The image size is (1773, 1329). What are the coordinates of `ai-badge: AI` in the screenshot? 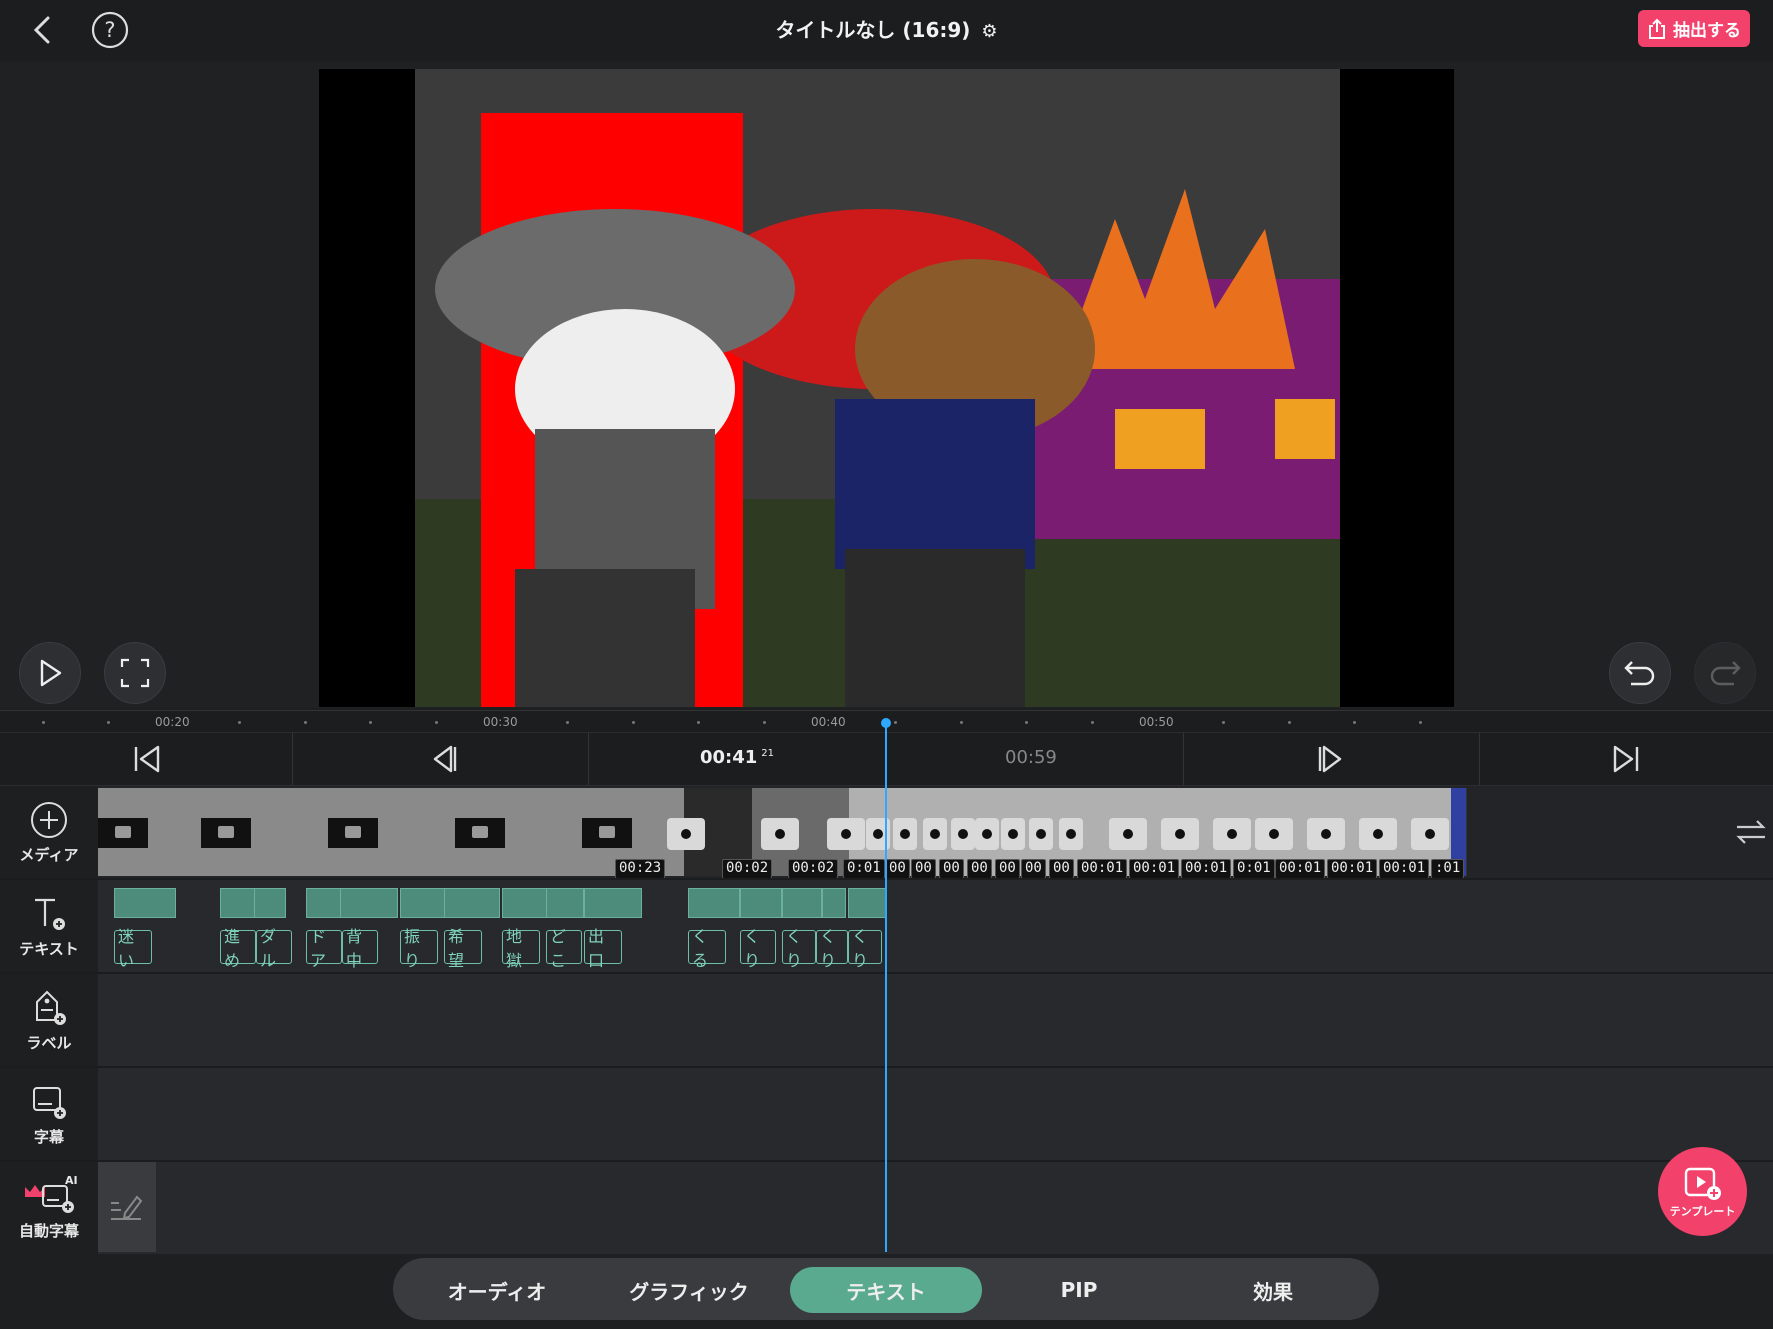 It's located at (71, 1180).